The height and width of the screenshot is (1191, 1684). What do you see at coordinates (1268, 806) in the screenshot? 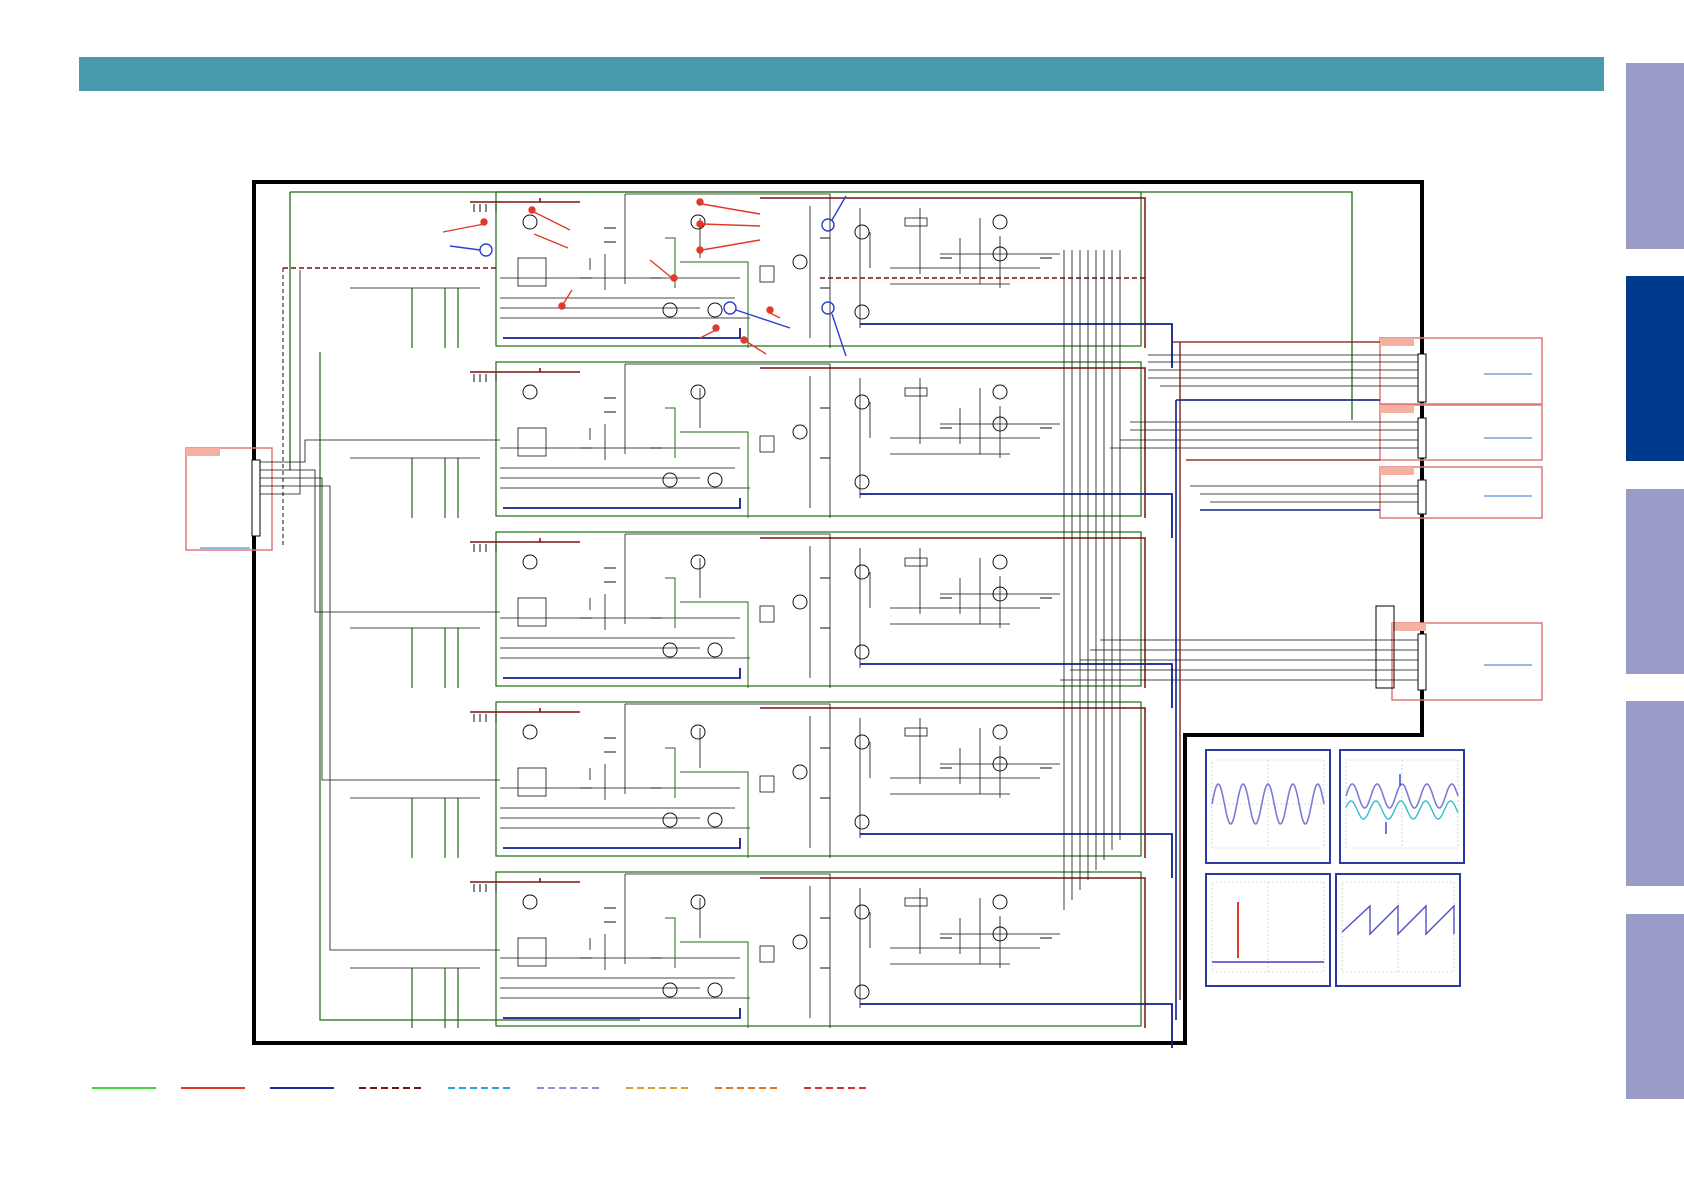
I see `scope-sine` at bounding box center [1268, 806].